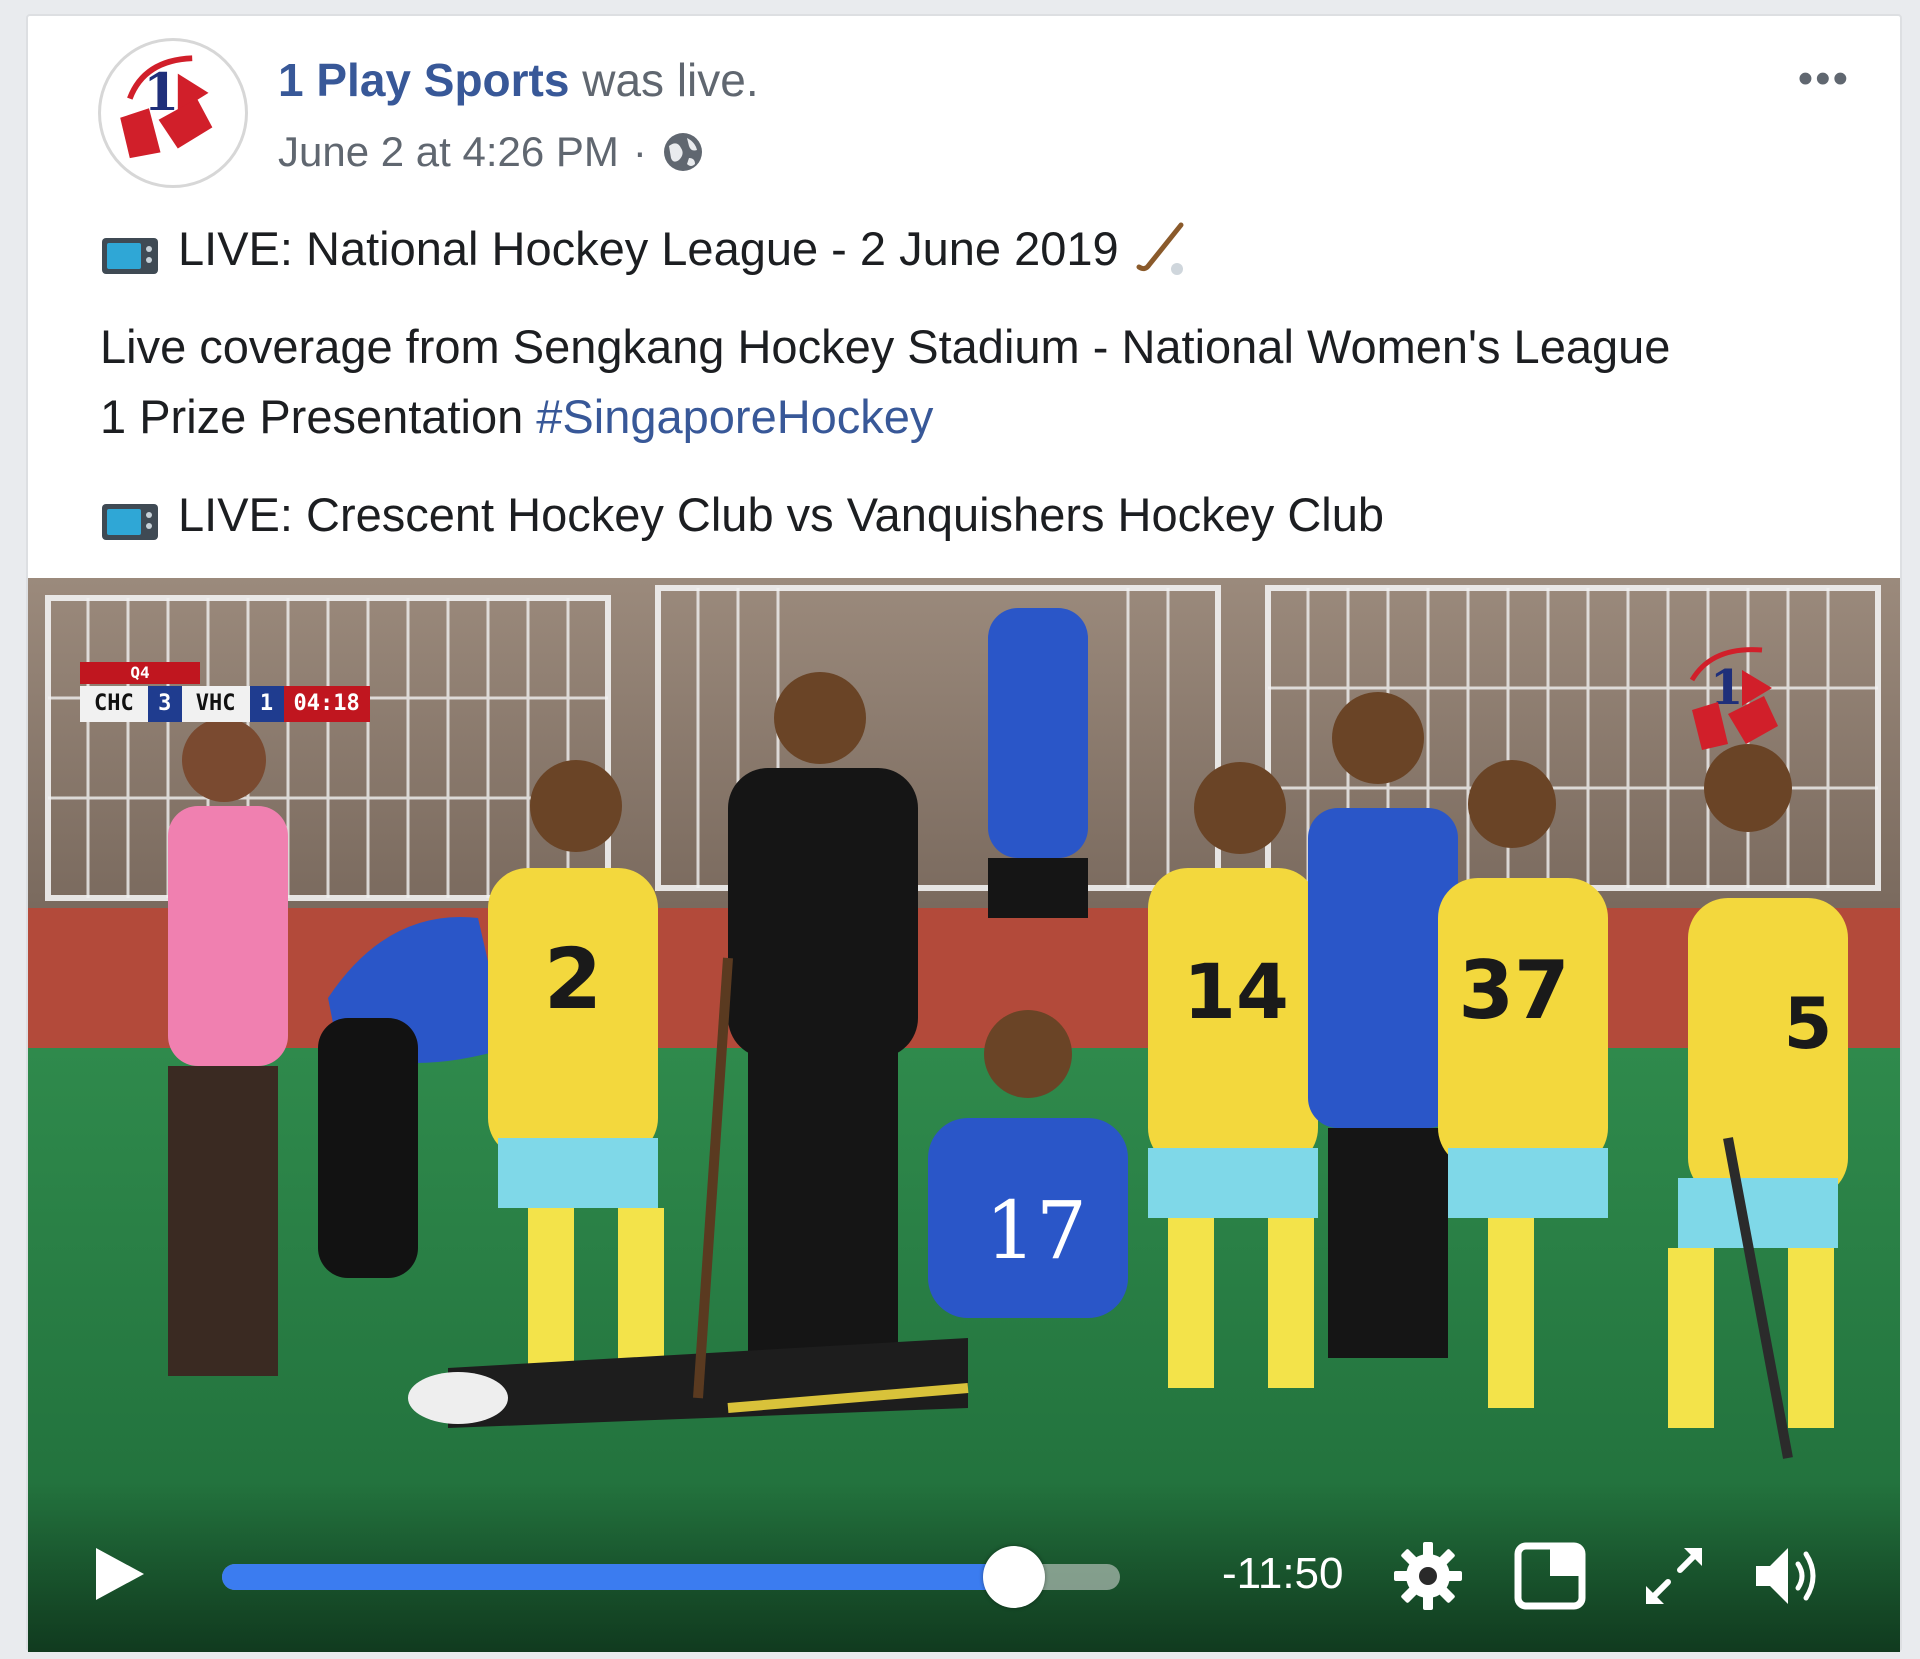  Describe the element at coordinates (990, 417) in the screenshot. I see `text-line-3: 1 Prize Presentation #SingaporeHockey` at that location.